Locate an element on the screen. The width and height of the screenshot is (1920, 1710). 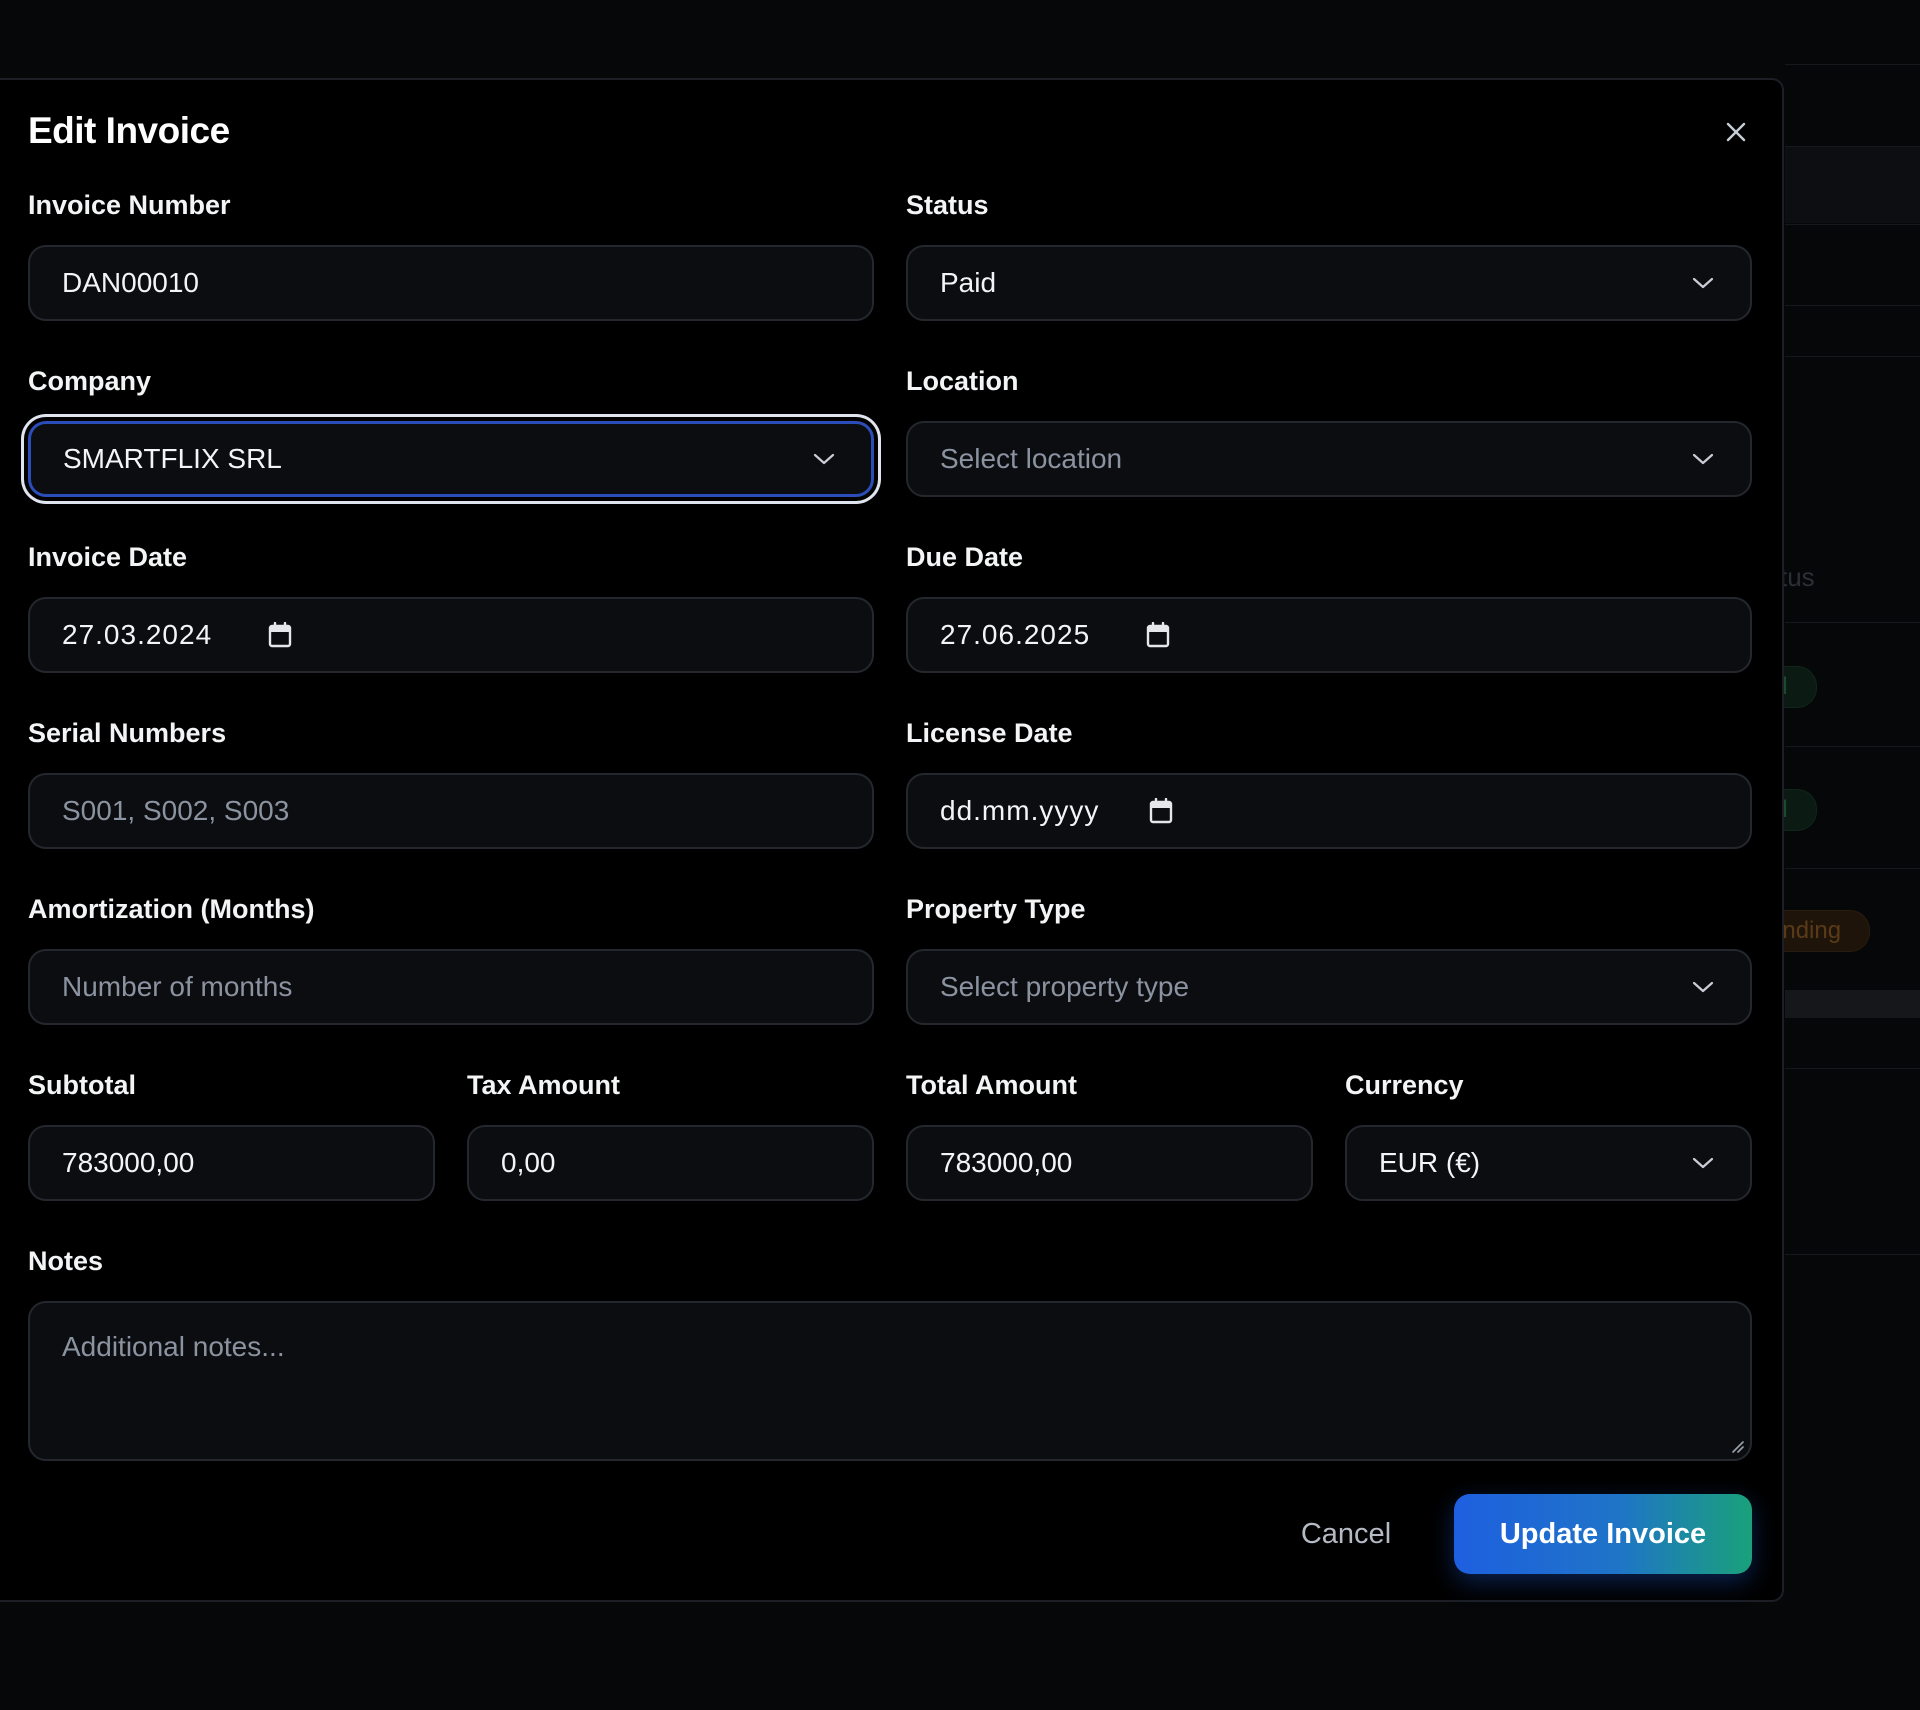
invoice-number-input: DAN00010 is located at coordinates (451, 283).